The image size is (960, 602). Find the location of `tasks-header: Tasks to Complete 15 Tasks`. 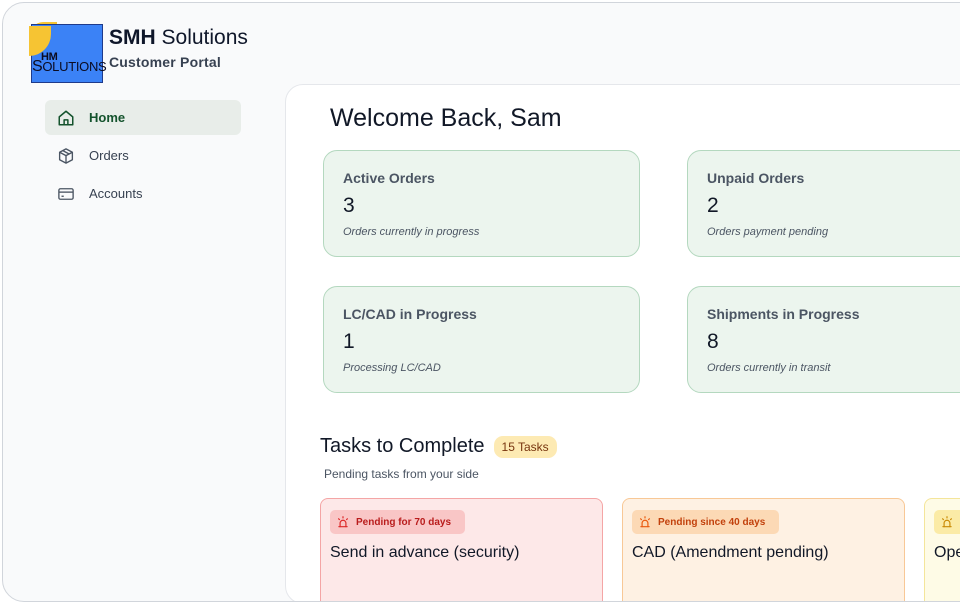

tasks-header: Tasks to Complete 15 Tasks is located at coordinates (438, 446).